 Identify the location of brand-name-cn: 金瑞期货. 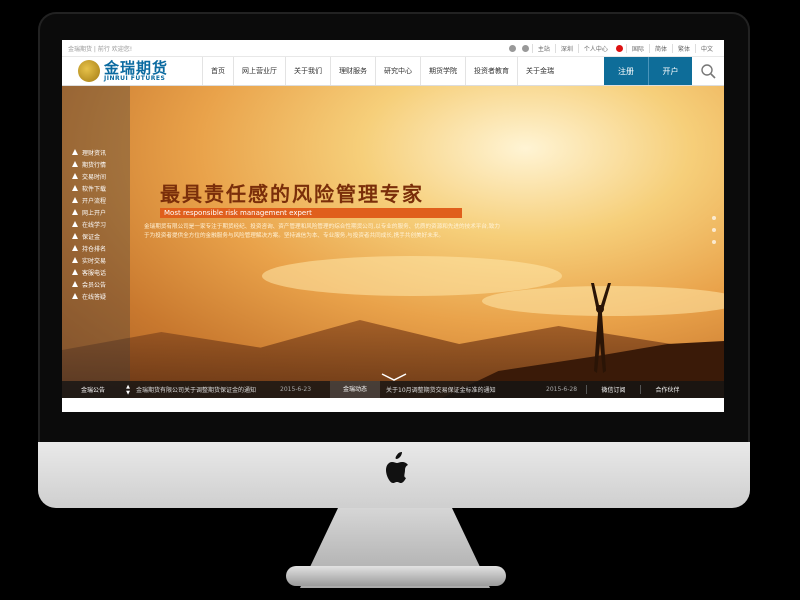
(136, 67).